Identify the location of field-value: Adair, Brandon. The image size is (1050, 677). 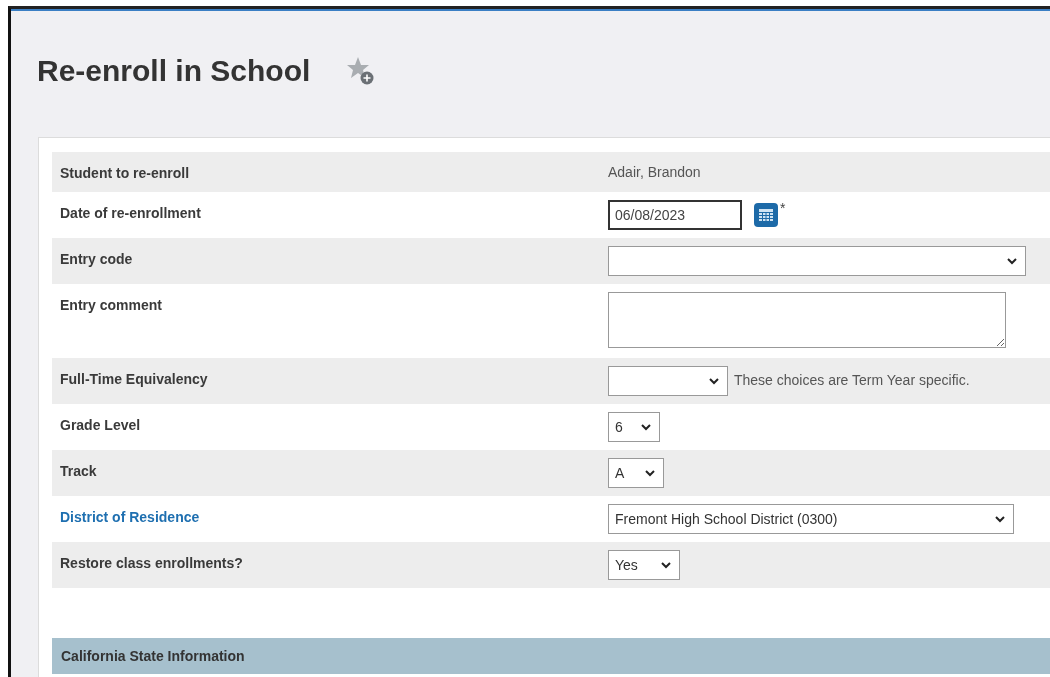
(654, 171).